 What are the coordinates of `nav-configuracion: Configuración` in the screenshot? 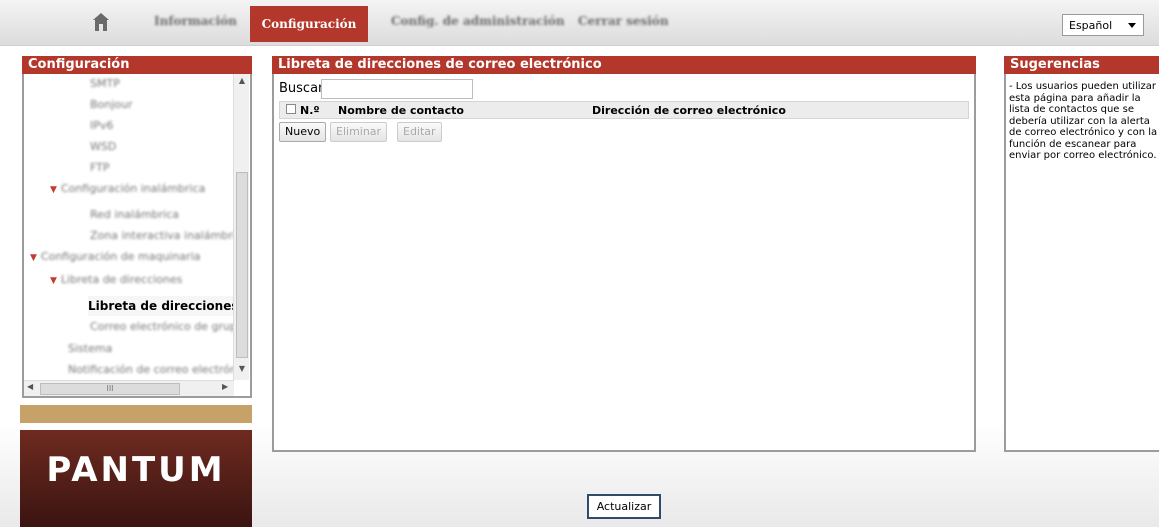 It's located at (309, 24).